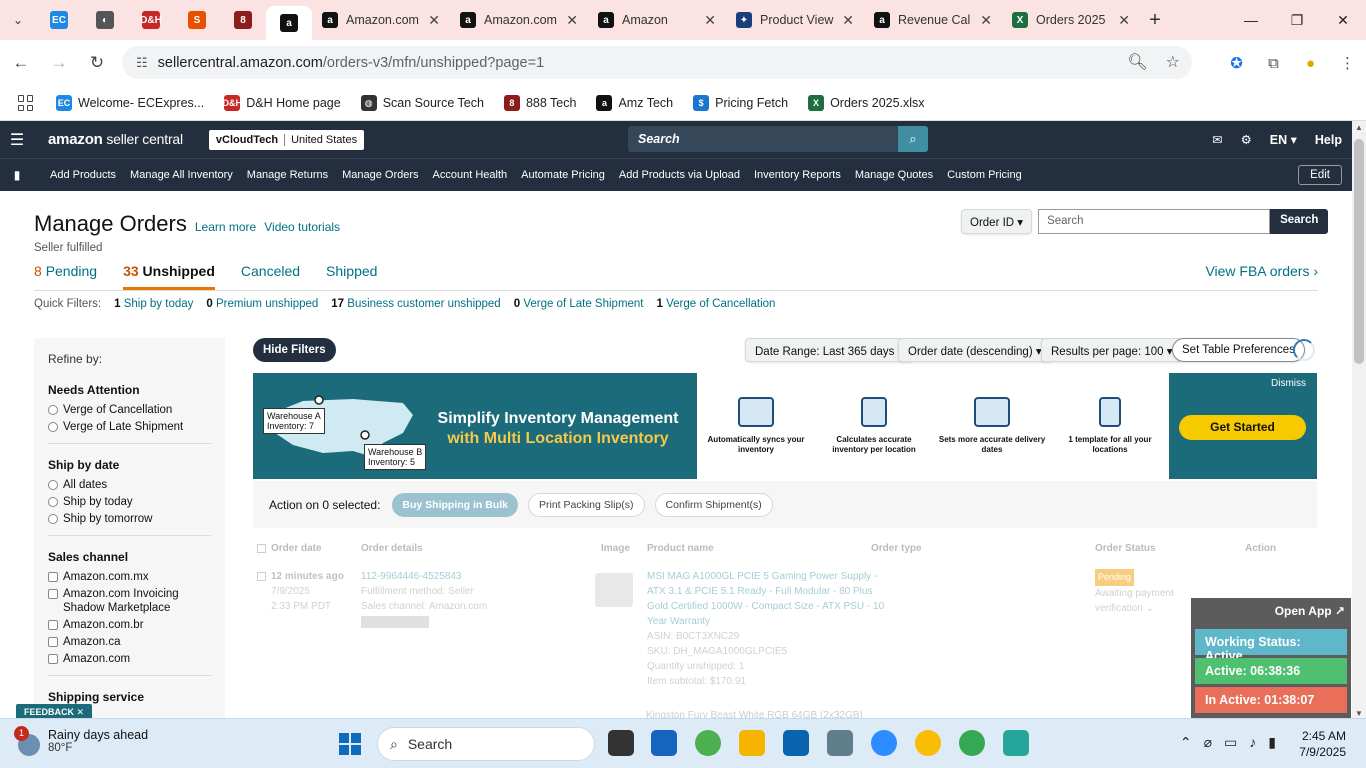 The width and height of the screenshot is (1366, 768). I want to click on open-app-link: Open App ↗, so click(1310, 611).